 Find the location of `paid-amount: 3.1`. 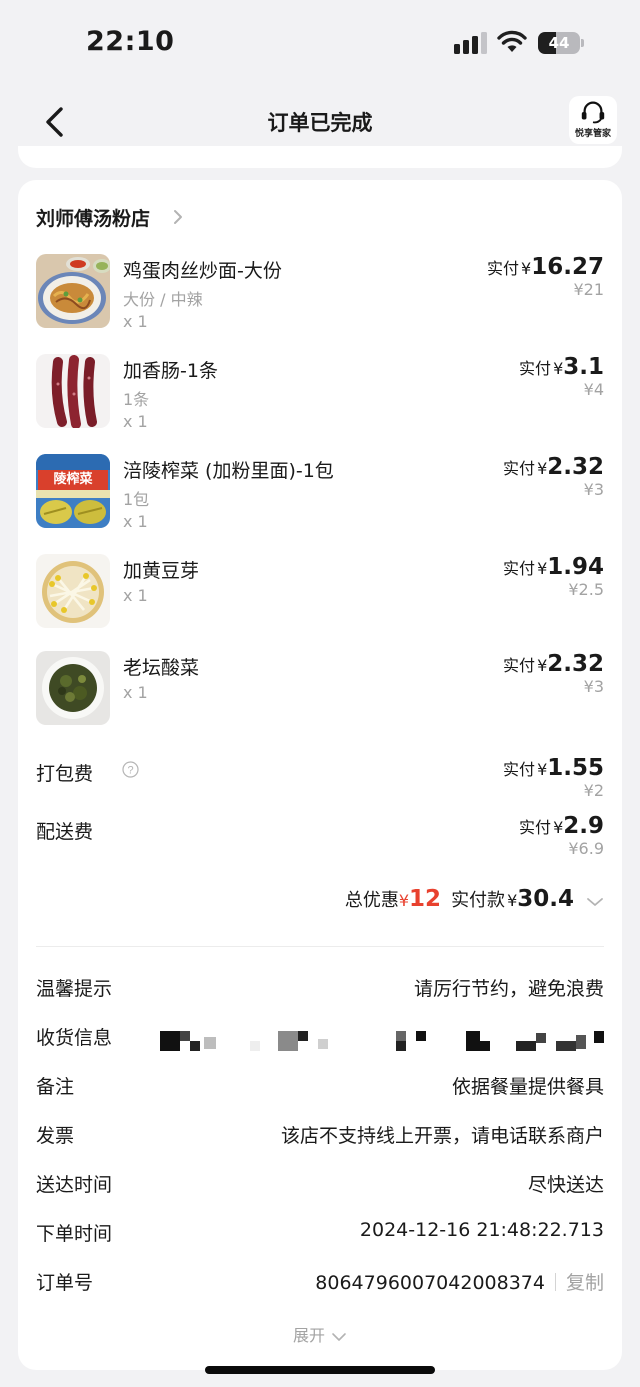

paid-amount: 3.1 is located at coordinates (583, 367).